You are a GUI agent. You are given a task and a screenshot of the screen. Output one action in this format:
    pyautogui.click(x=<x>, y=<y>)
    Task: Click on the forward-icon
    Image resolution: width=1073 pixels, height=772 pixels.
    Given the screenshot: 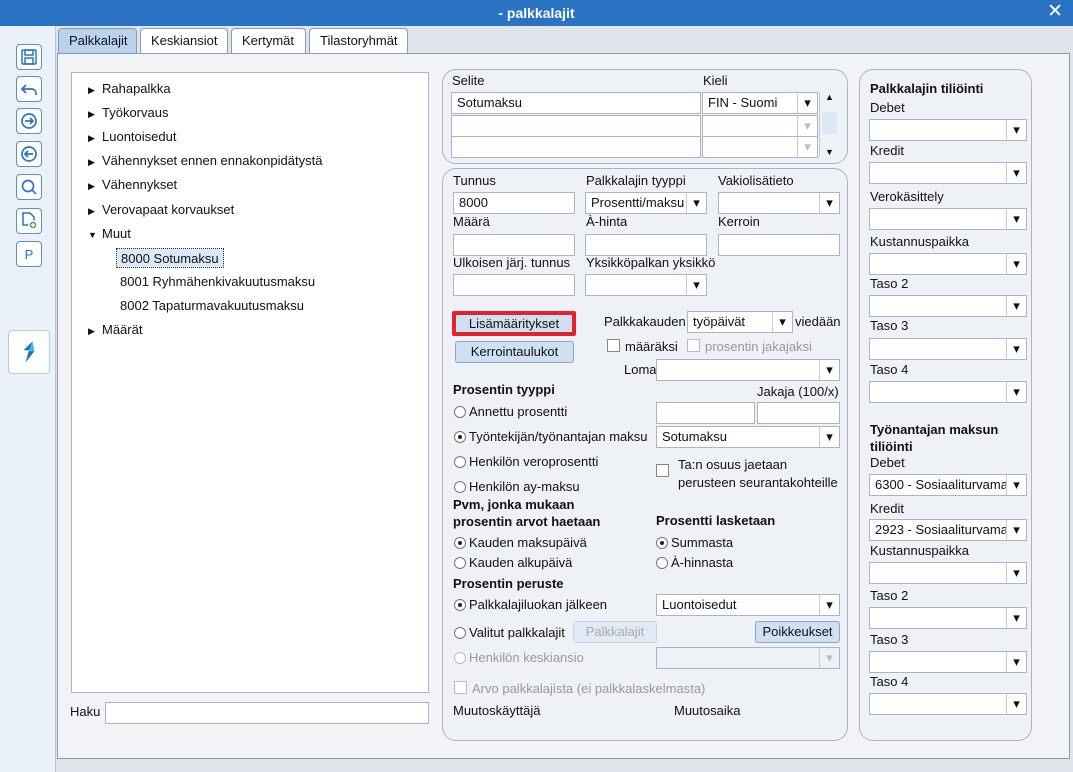 What is the action you would take?
    pyautogui.click(x=29, y=121)
    